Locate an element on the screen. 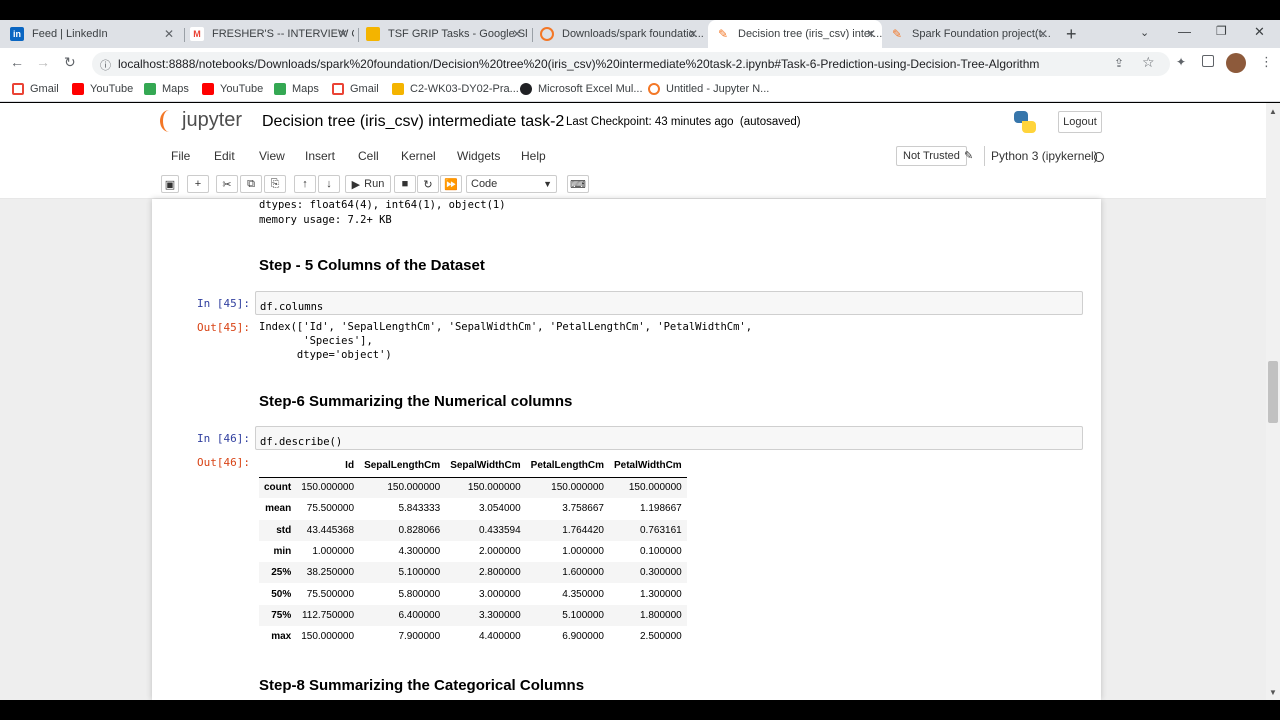 The height and width of the screenshot is (720, 1280). code-cell-input: df.columns is located at coordinates (669, 303).